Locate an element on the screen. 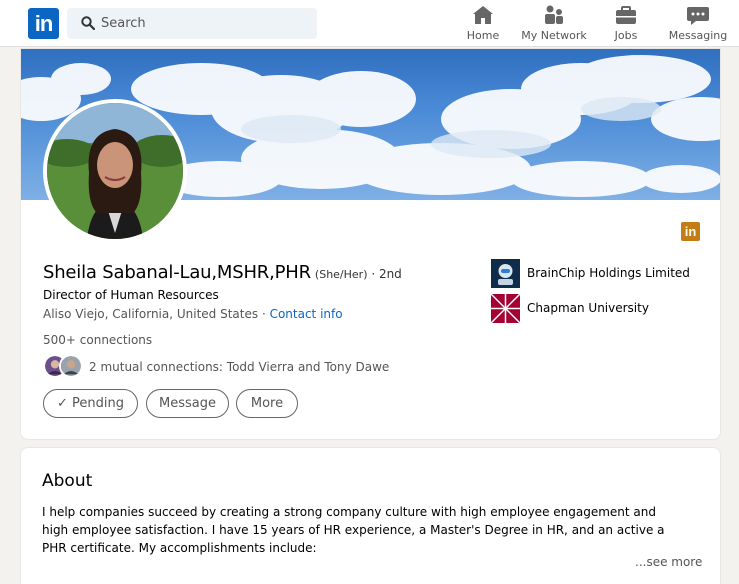 Image resolution: width=739 pixels, height=584 pixels. brainchip-logo is located at coordinates (505, 273).